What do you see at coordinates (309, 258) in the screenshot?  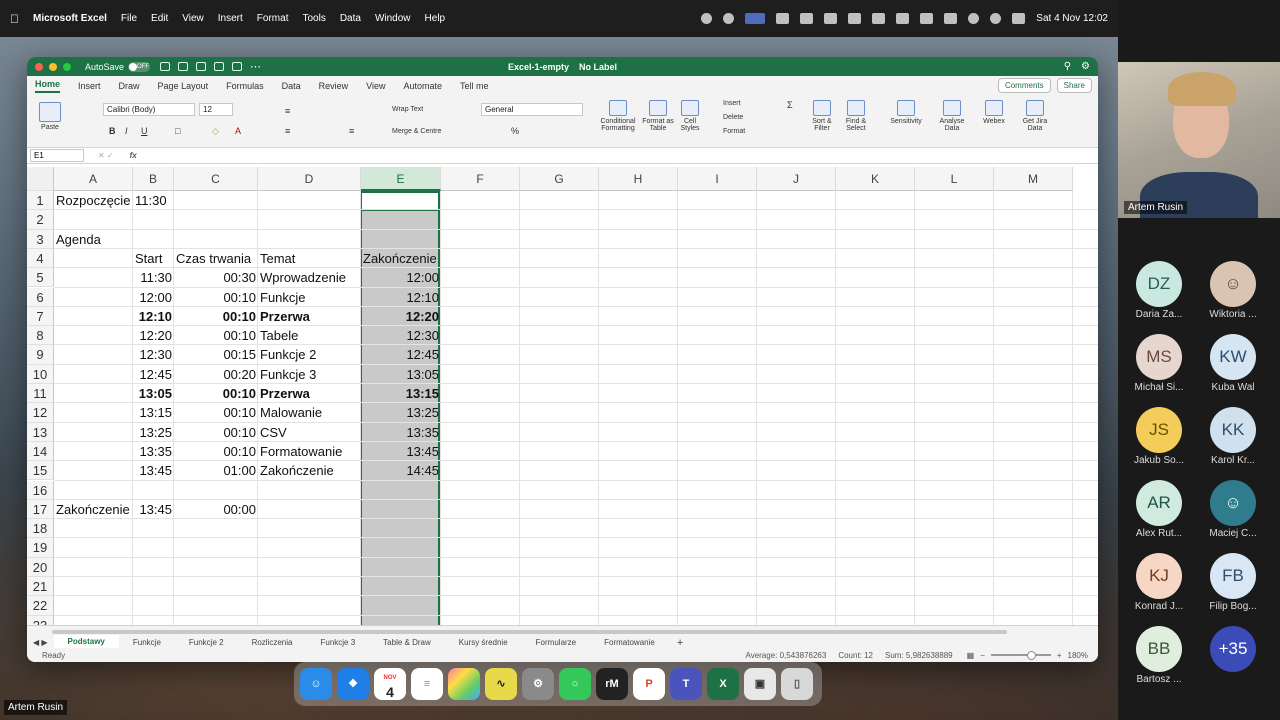 I see `cell-D4: Temat` at bounding box center [309, 258].